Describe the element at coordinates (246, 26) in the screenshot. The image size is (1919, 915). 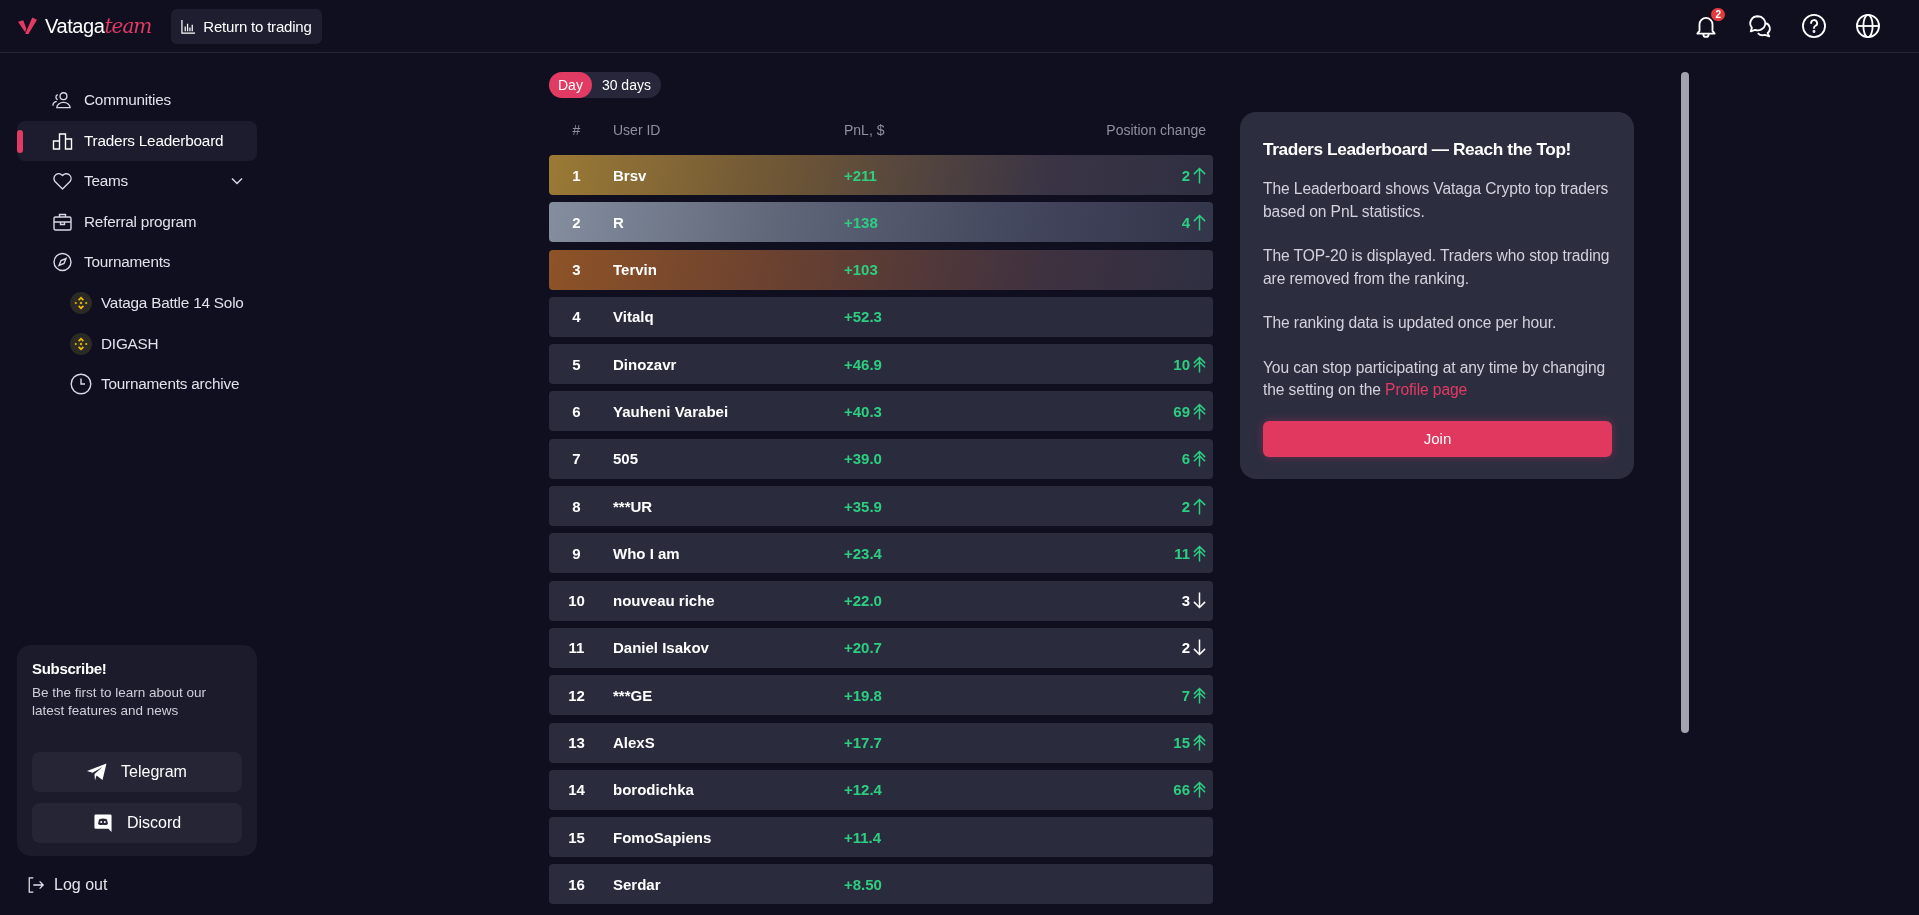
I see `return-to-trading-button: Return to trading` at that location.